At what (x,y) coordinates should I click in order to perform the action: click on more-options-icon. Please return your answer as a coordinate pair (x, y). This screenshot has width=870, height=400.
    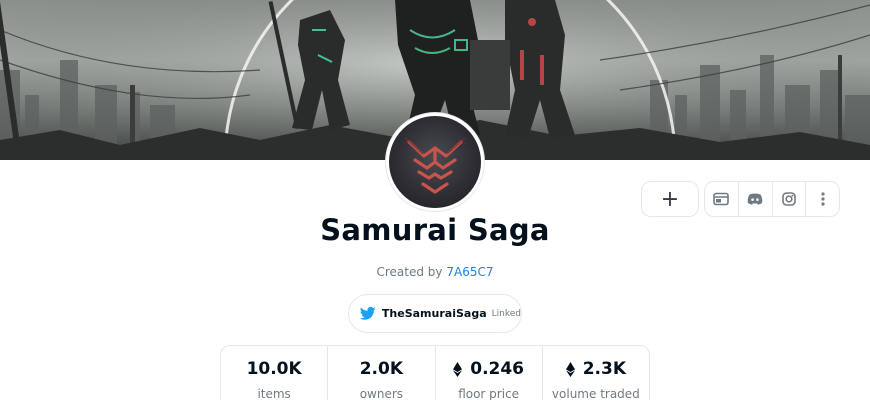
    Looking at the image, I should click on (823, 199).